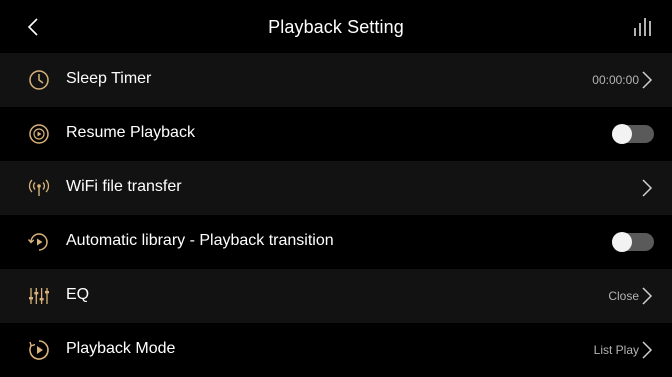  Describe the element at coordinates (200, 240) in the screenshot. I see `setting-label: Automatic library - Playback transition` at that location.